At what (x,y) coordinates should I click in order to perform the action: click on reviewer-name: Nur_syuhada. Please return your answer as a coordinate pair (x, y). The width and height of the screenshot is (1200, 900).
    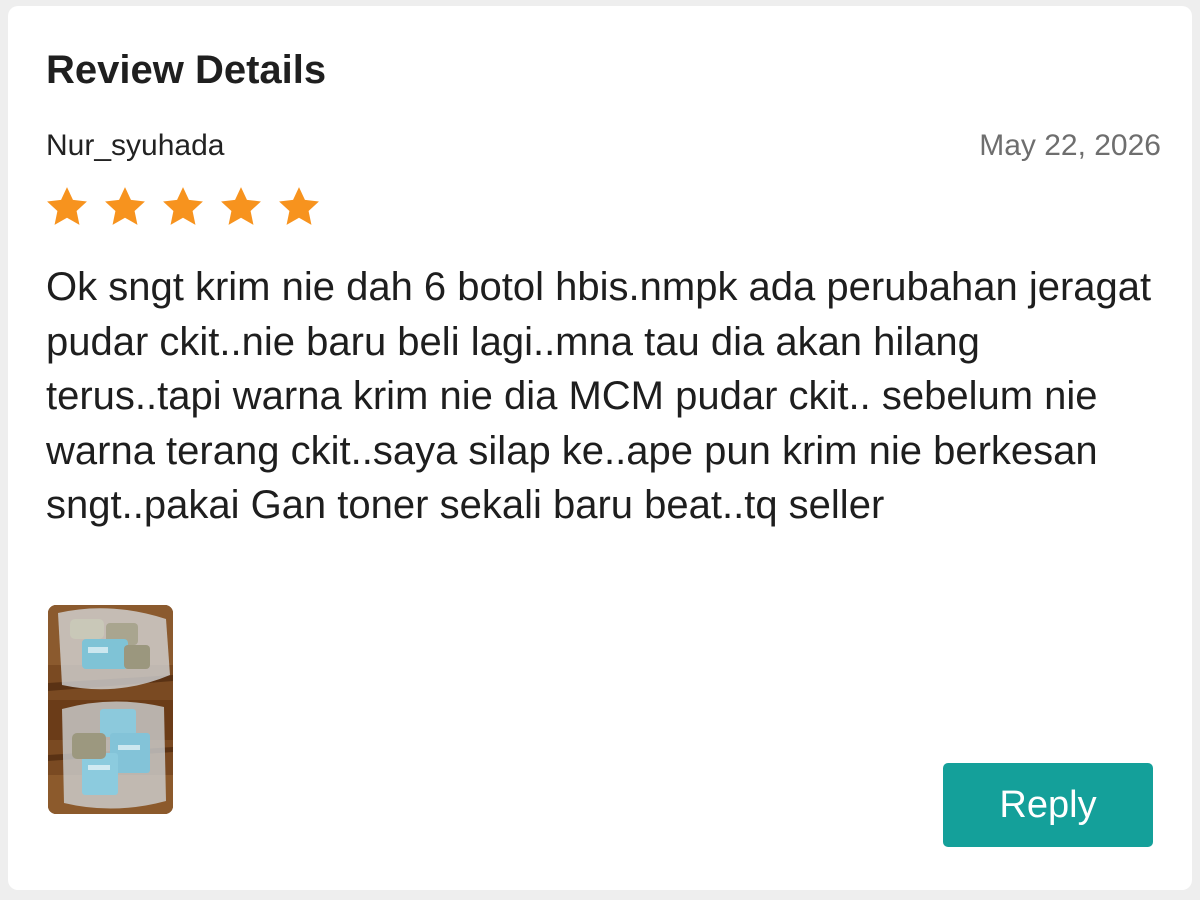
    Looking at the image, I should click on (135, 145).